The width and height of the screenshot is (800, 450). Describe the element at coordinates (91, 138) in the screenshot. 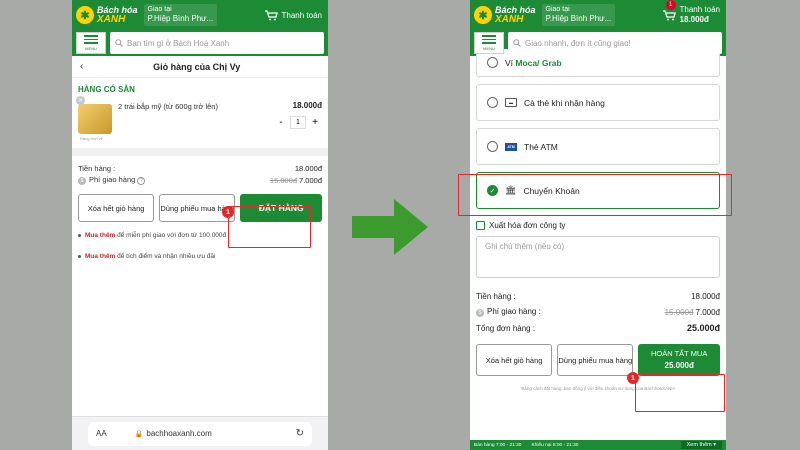

I see `thumb-caption: Hàng mới về` at that location.